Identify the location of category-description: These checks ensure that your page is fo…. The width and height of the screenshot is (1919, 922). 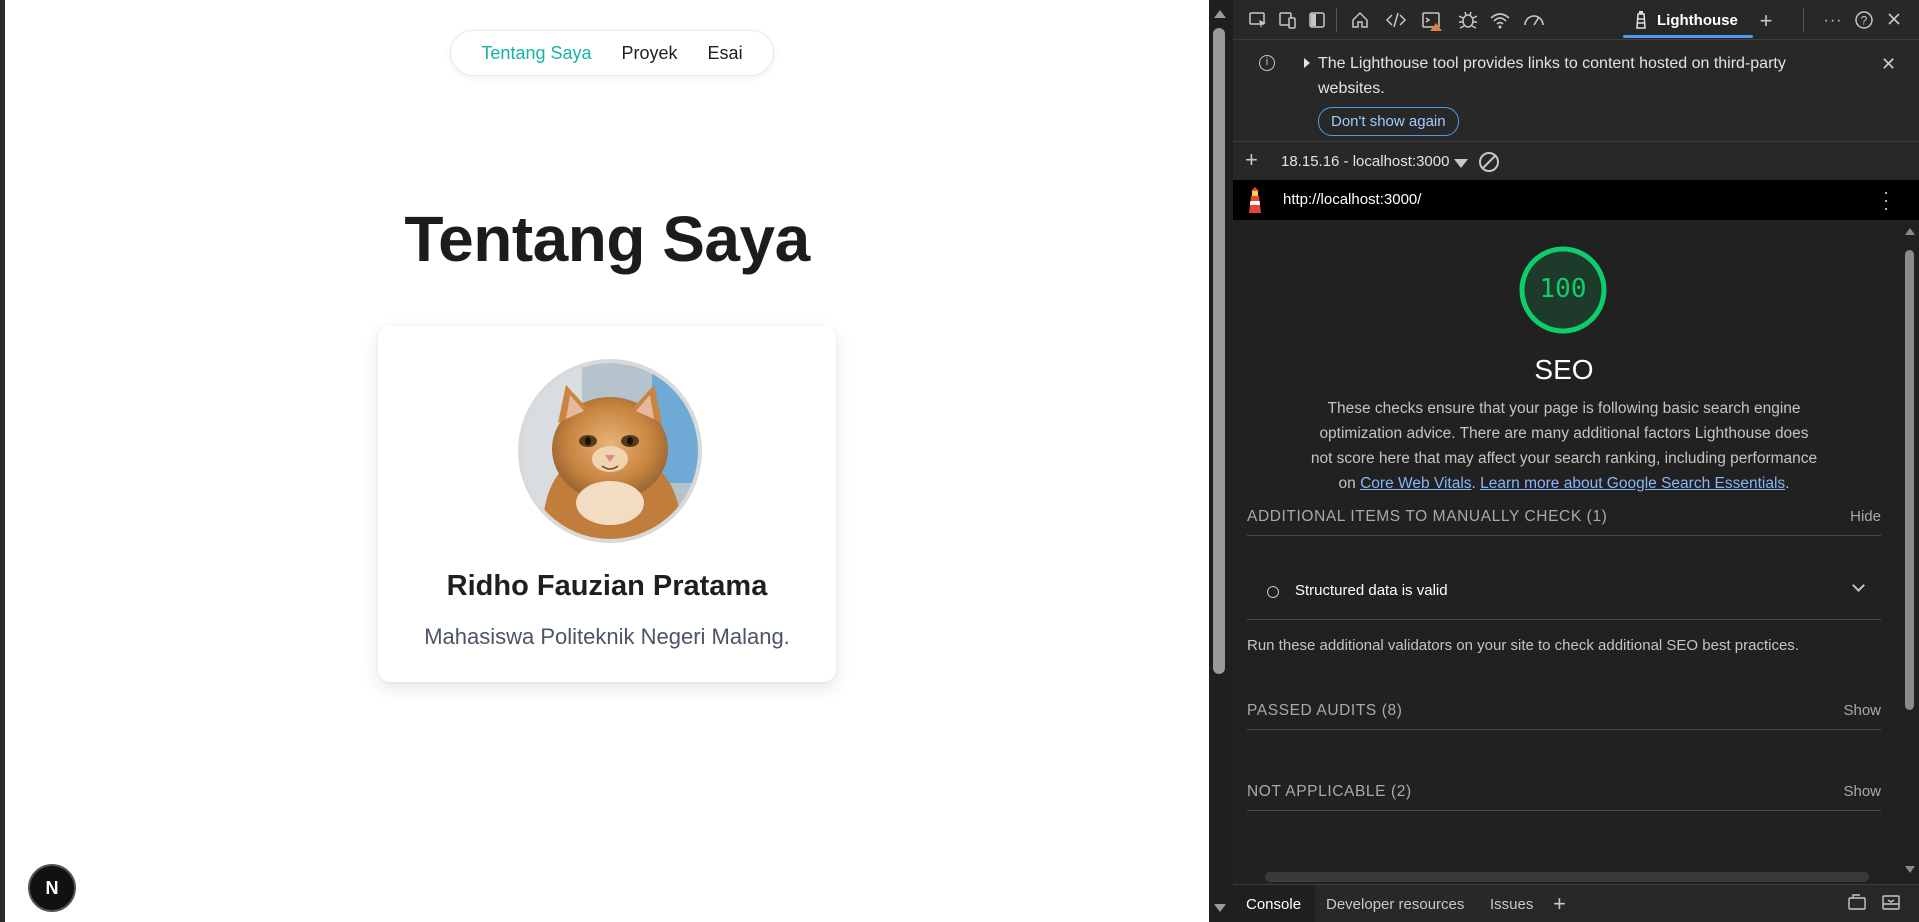
(1564, 446).